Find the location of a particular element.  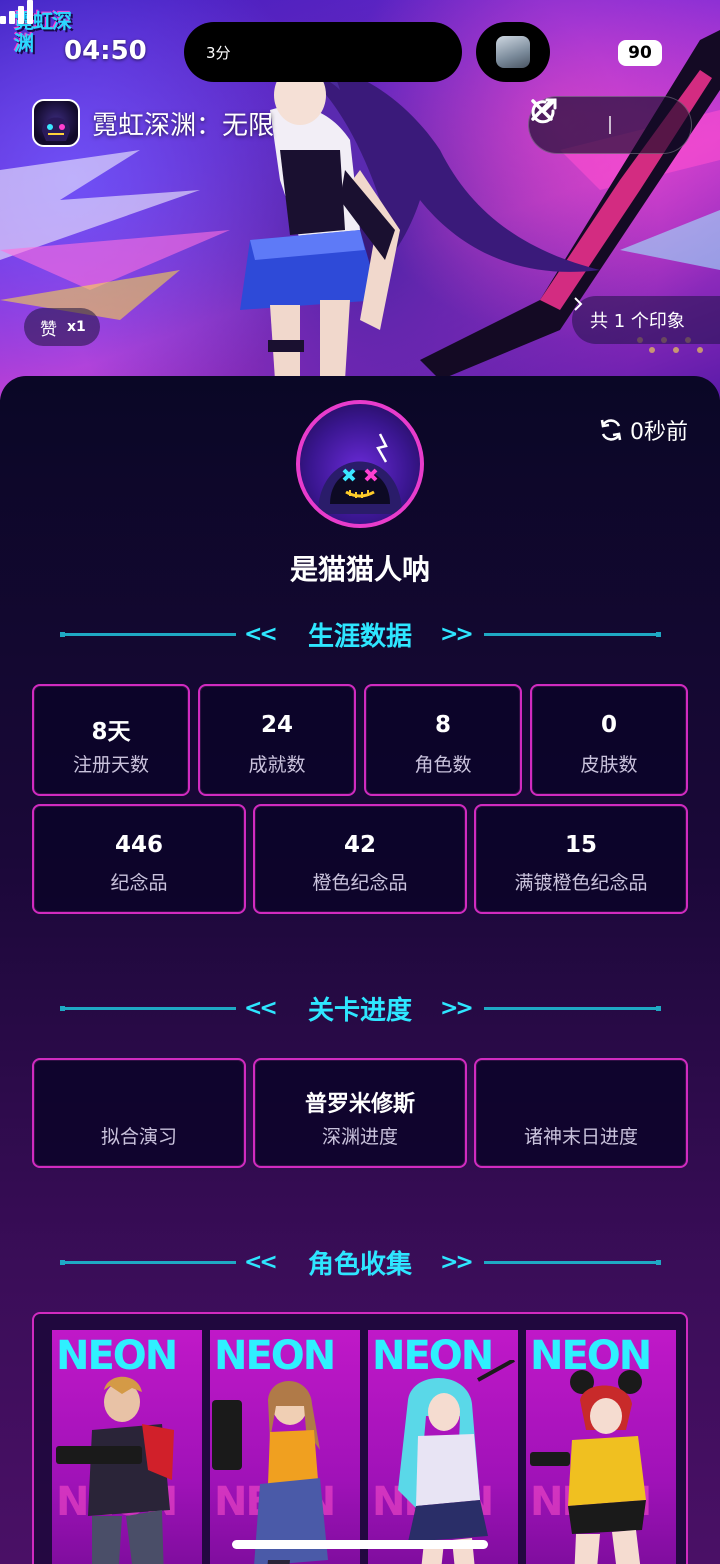

mini-program-header: 霓虹深渊：无限 is located at coordinates (153, 123).